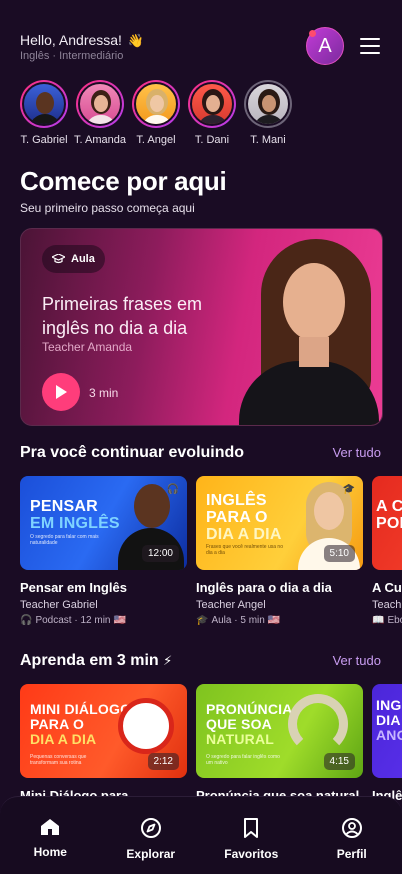 The width and height of the screenshot is (402, 874). I want to click on teacher-item: T. Dani, so click(212, 113).